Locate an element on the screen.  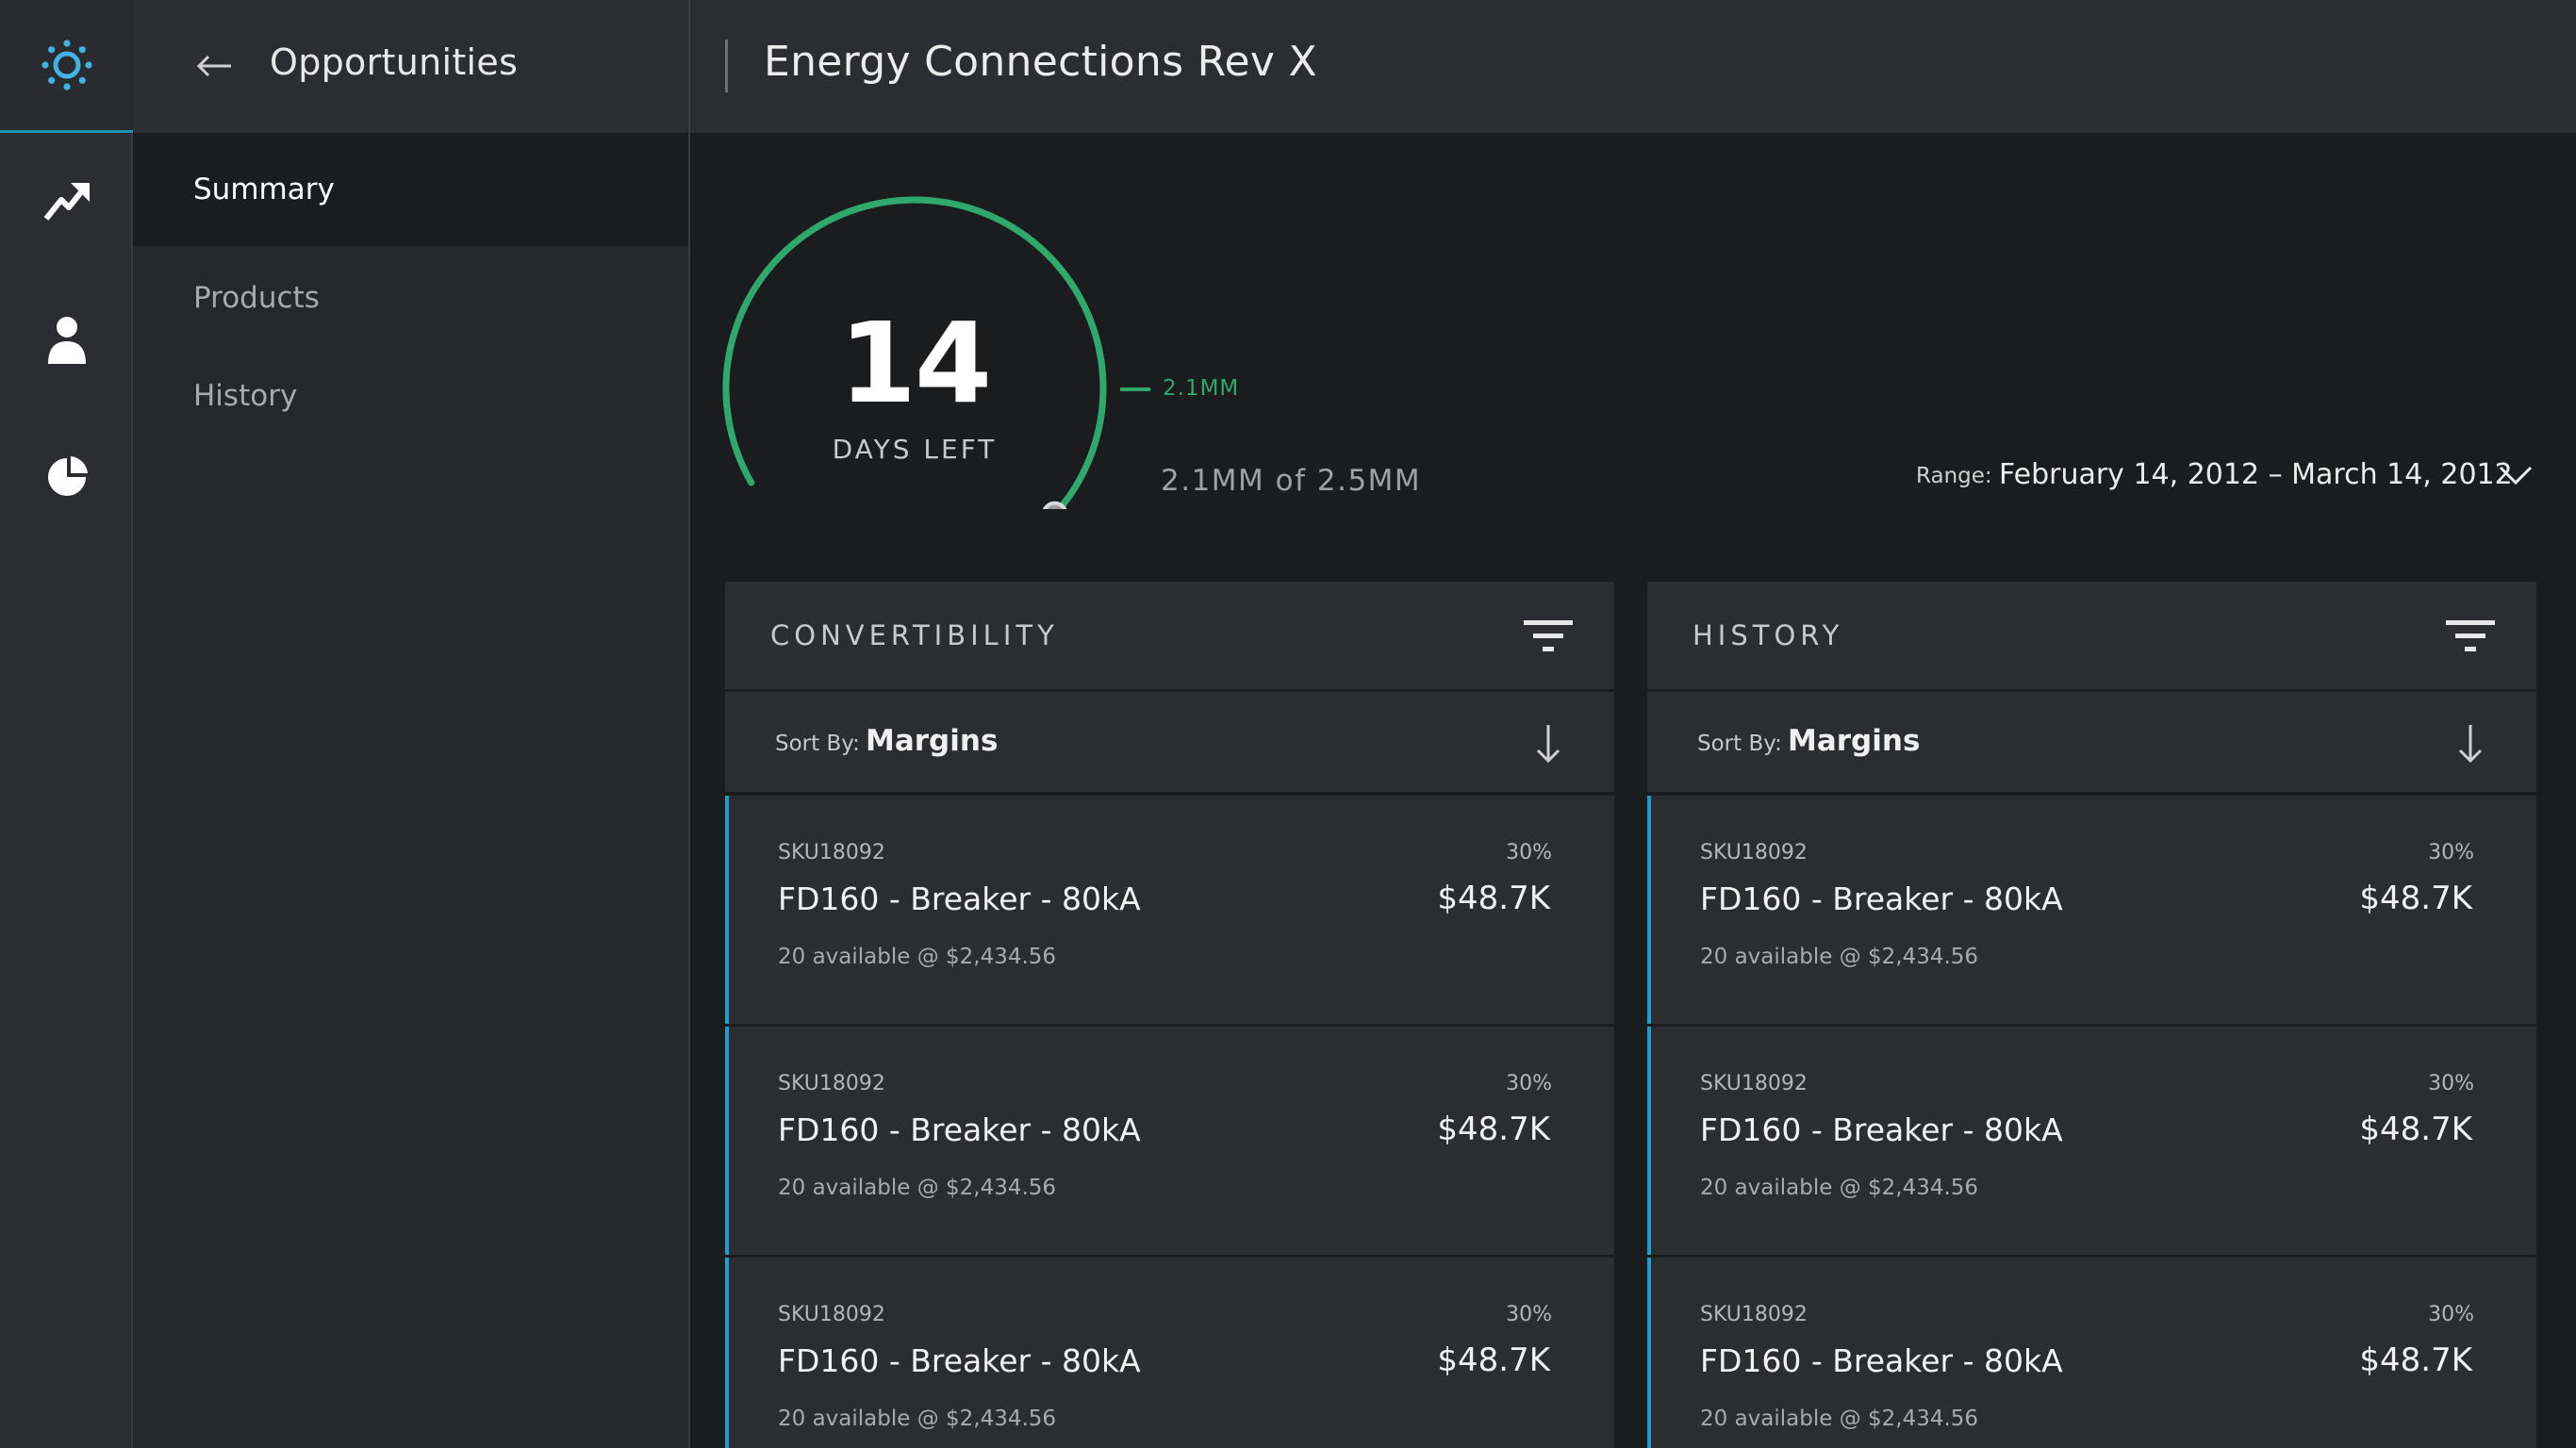
panel-header: CONVERTIBILITY is located at coordinates (1169, 635).